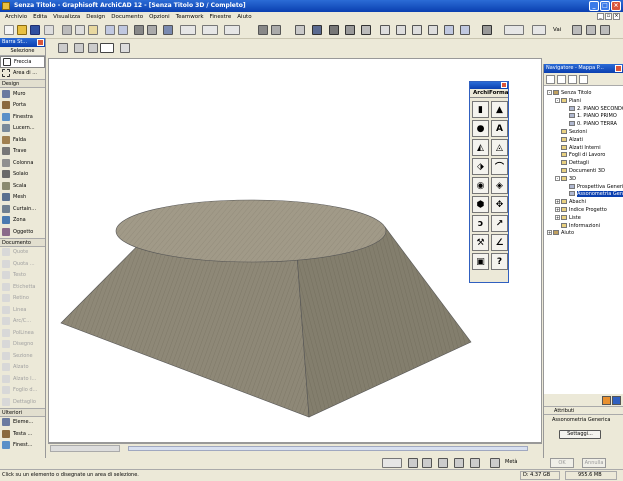  What do you see at coordinates (22, 253) in the screenshot?
I see `tool-quote: Quote` at bounding box center [22, 253].